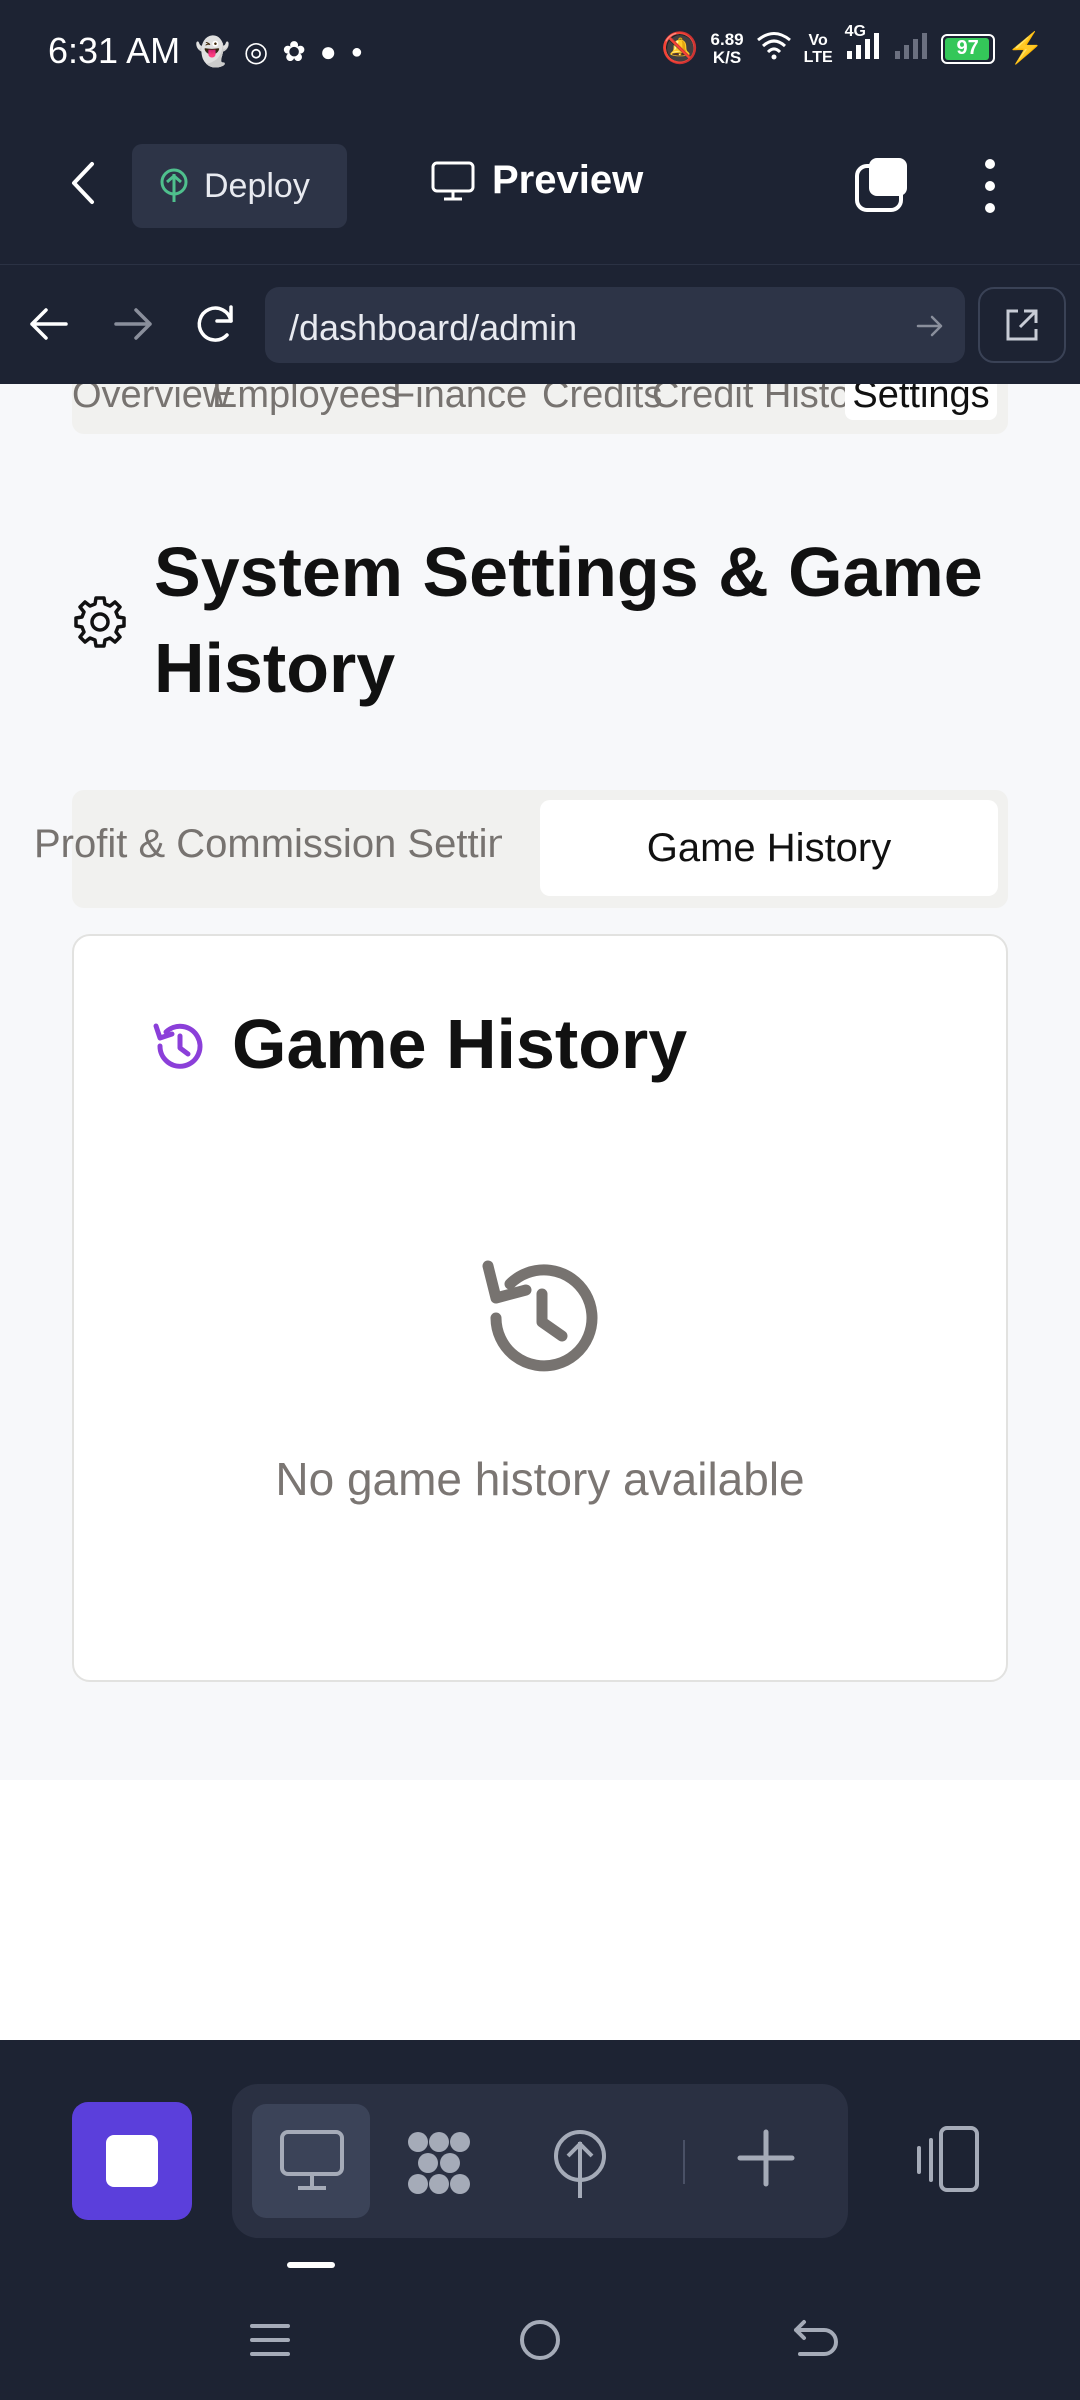 This screenshot has width=1080, height=2400. I want to click on separator, so click(684, 2162).